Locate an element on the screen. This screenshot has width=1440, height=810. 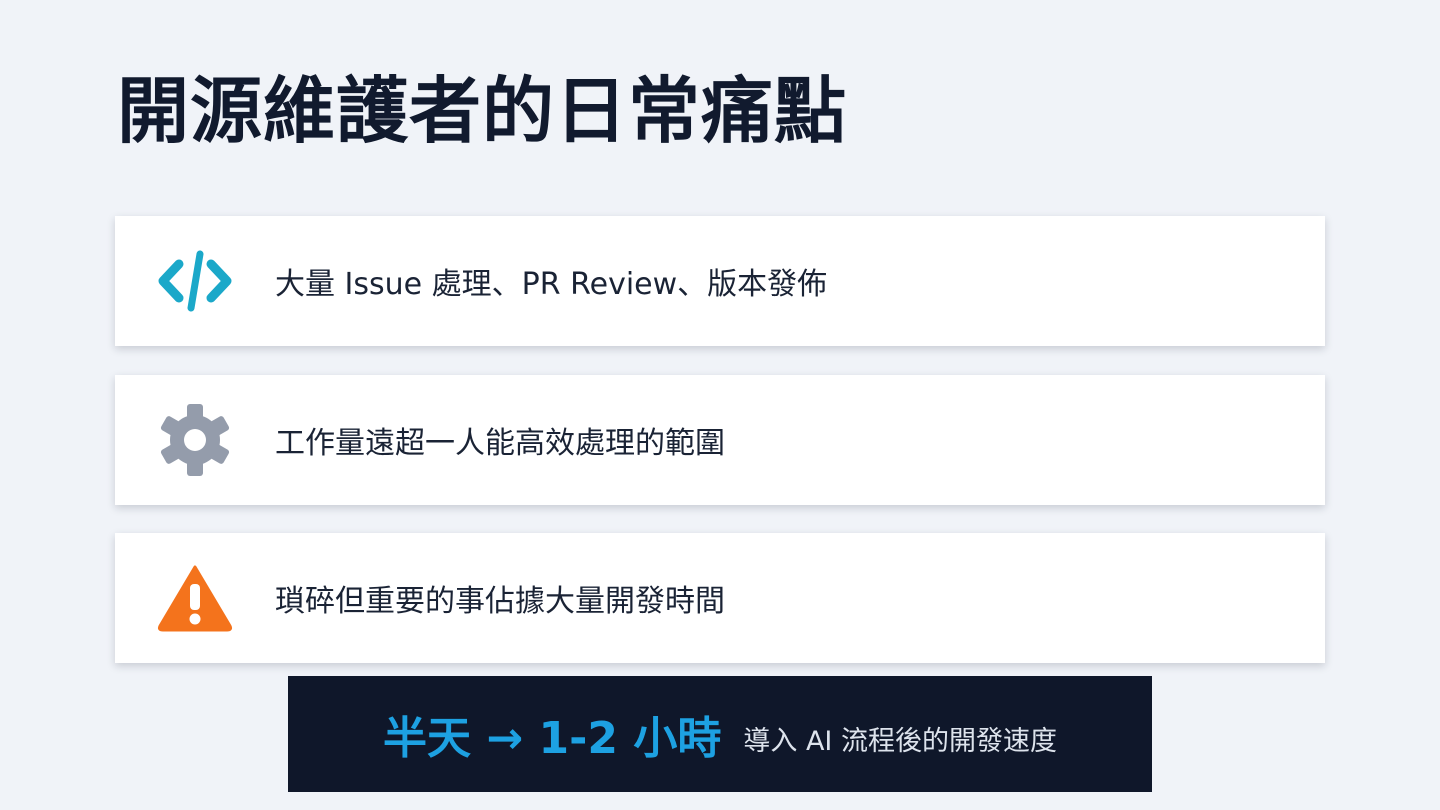
warning-icon is located at coordinates (195, 598).